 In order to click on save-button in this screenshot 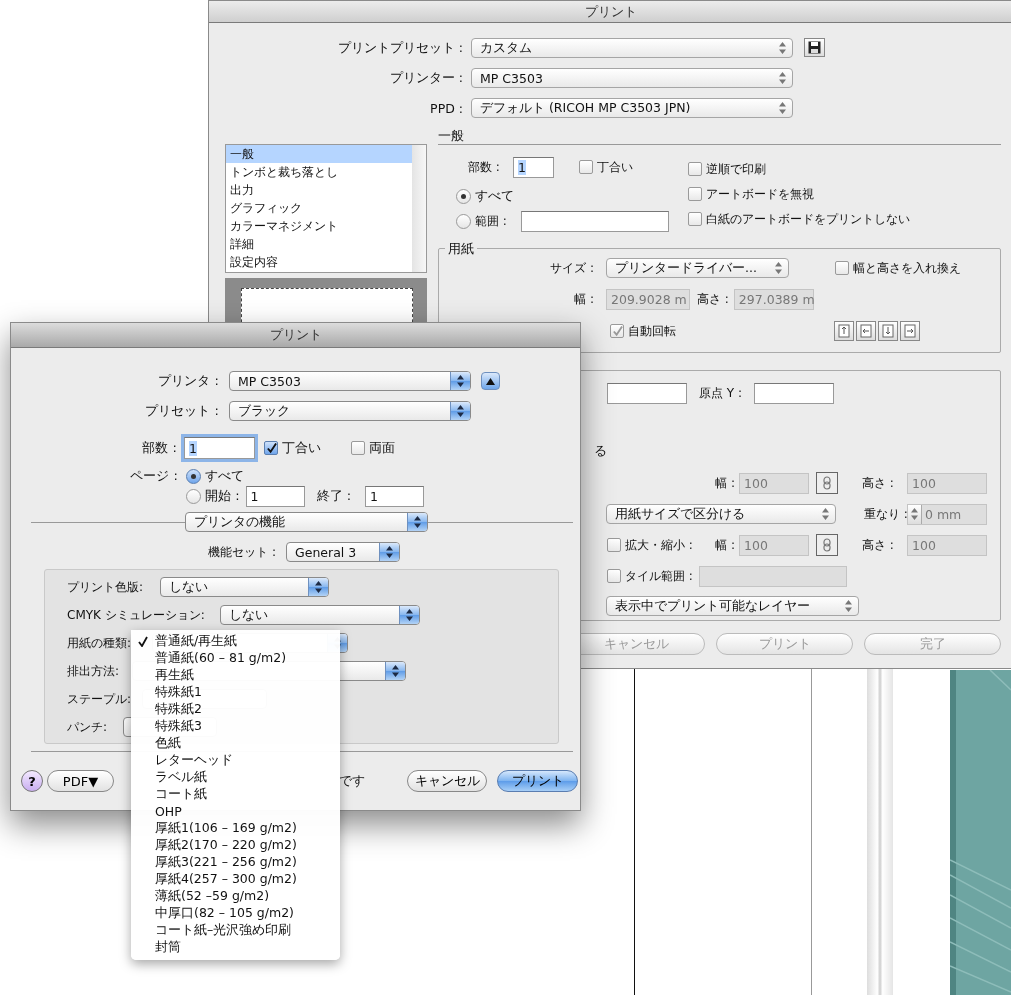, I will do `click(814, 47)`.